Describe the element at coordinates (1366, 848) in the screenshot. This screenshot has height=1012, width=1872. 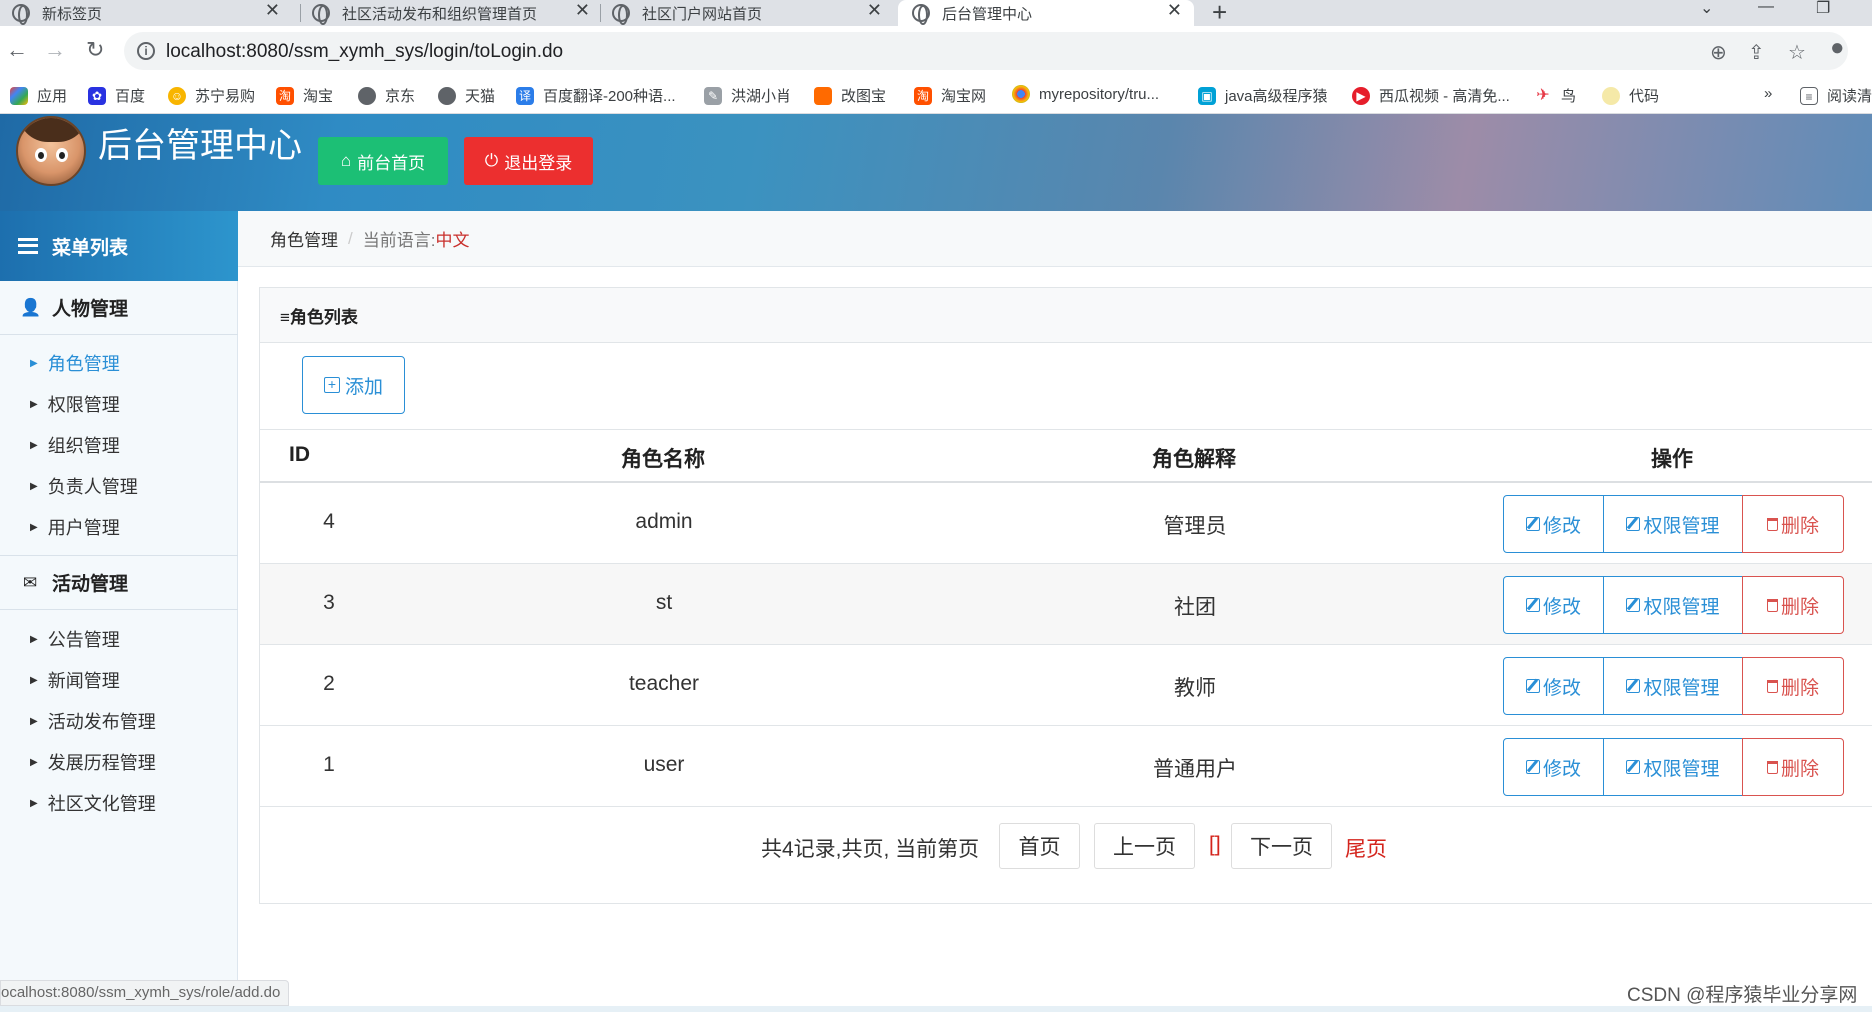
I see `last-page-link: 尾页` at that location.